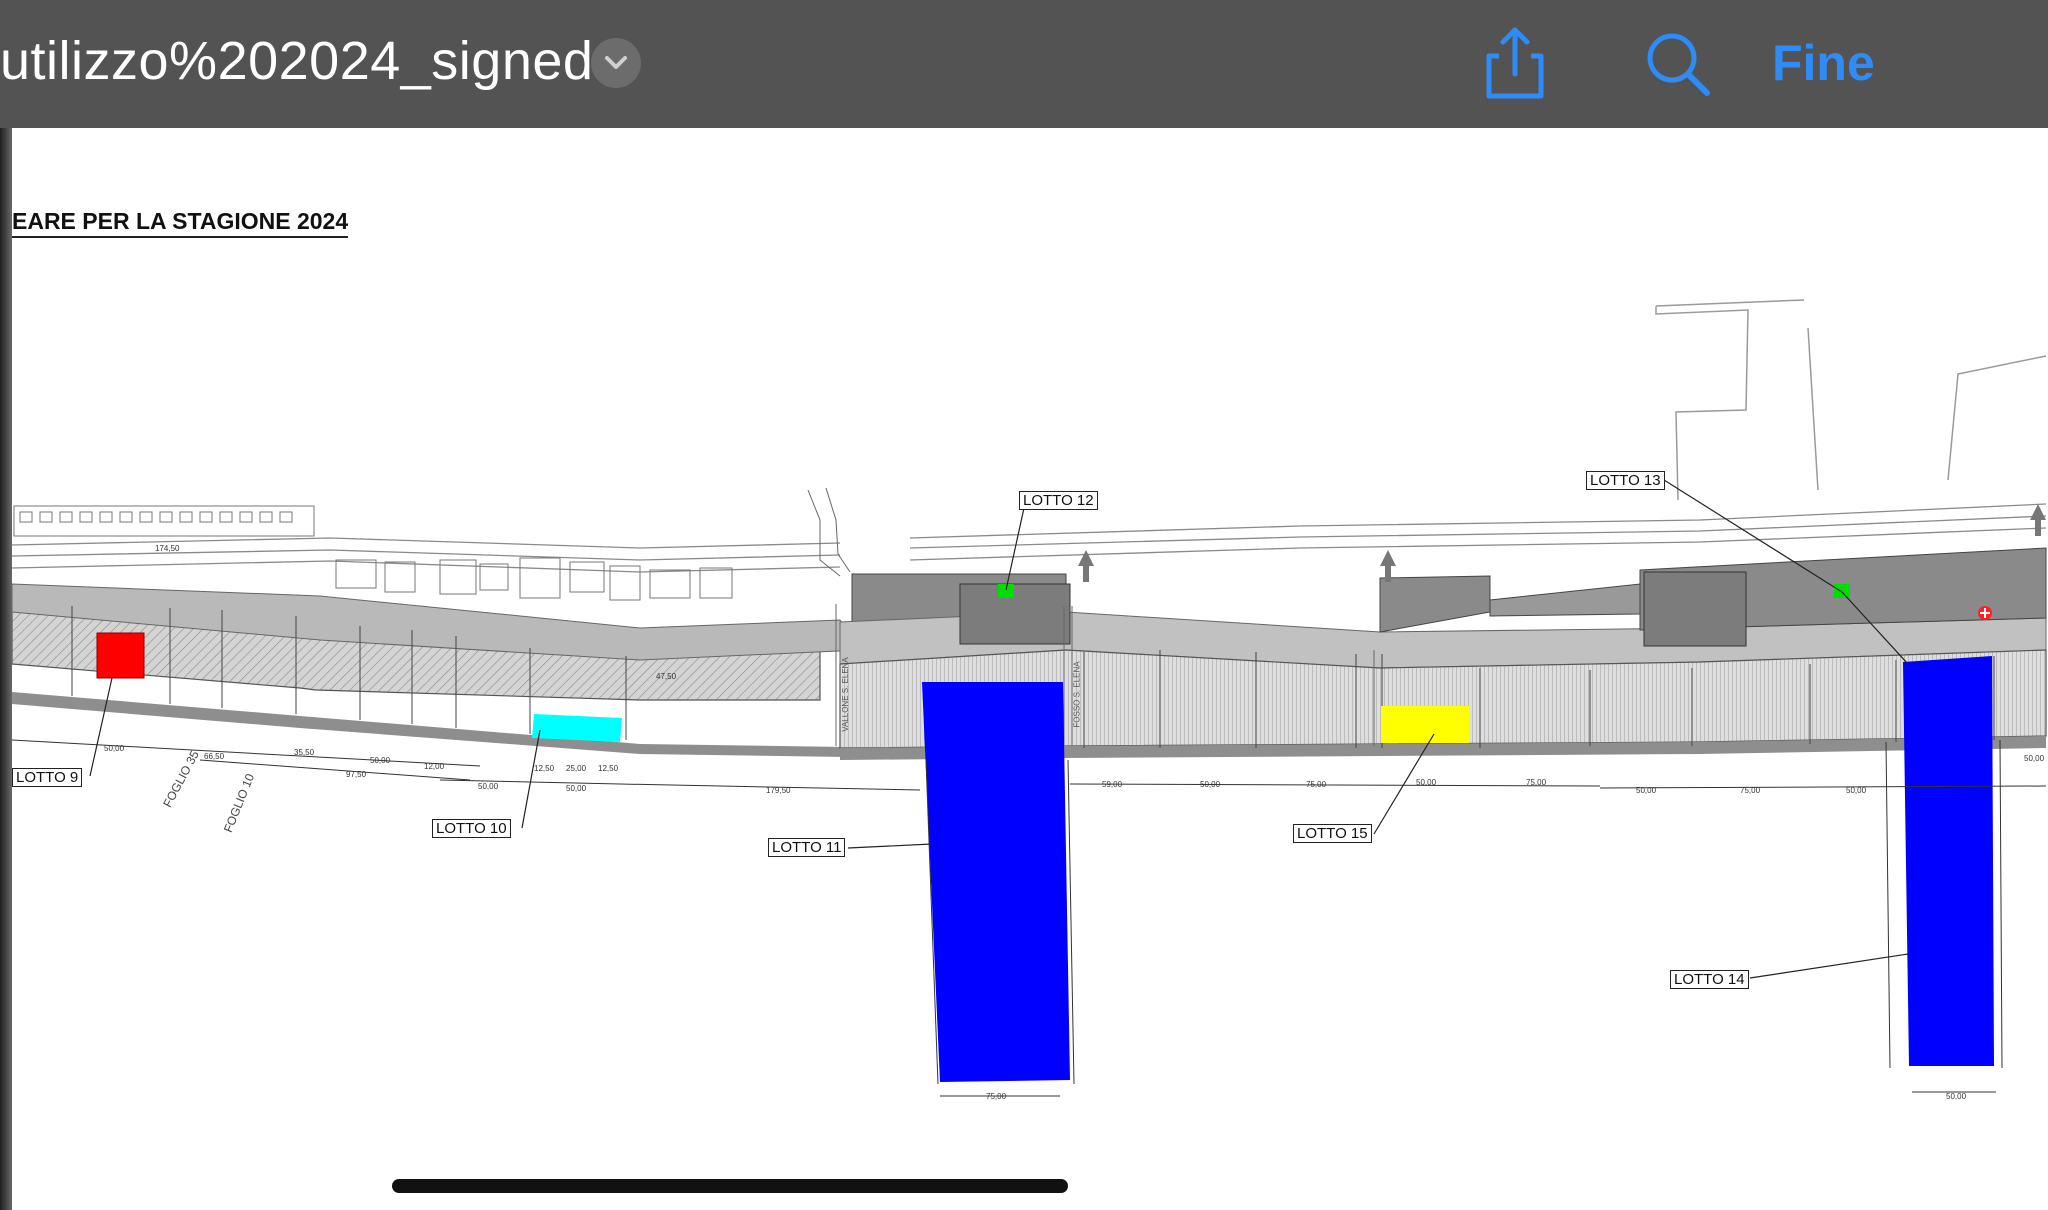  I want to click on lot-label-9: LOTTO 9, so click(47, 777).